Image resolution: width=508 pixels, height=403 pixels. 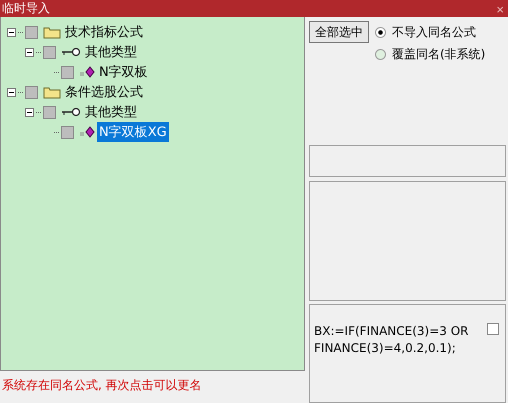 What do you see at coordinates (439, 54) in the screenshot?
I see `radio-label: 覆盖同名(非系统)` at bounding box center [439, 54].